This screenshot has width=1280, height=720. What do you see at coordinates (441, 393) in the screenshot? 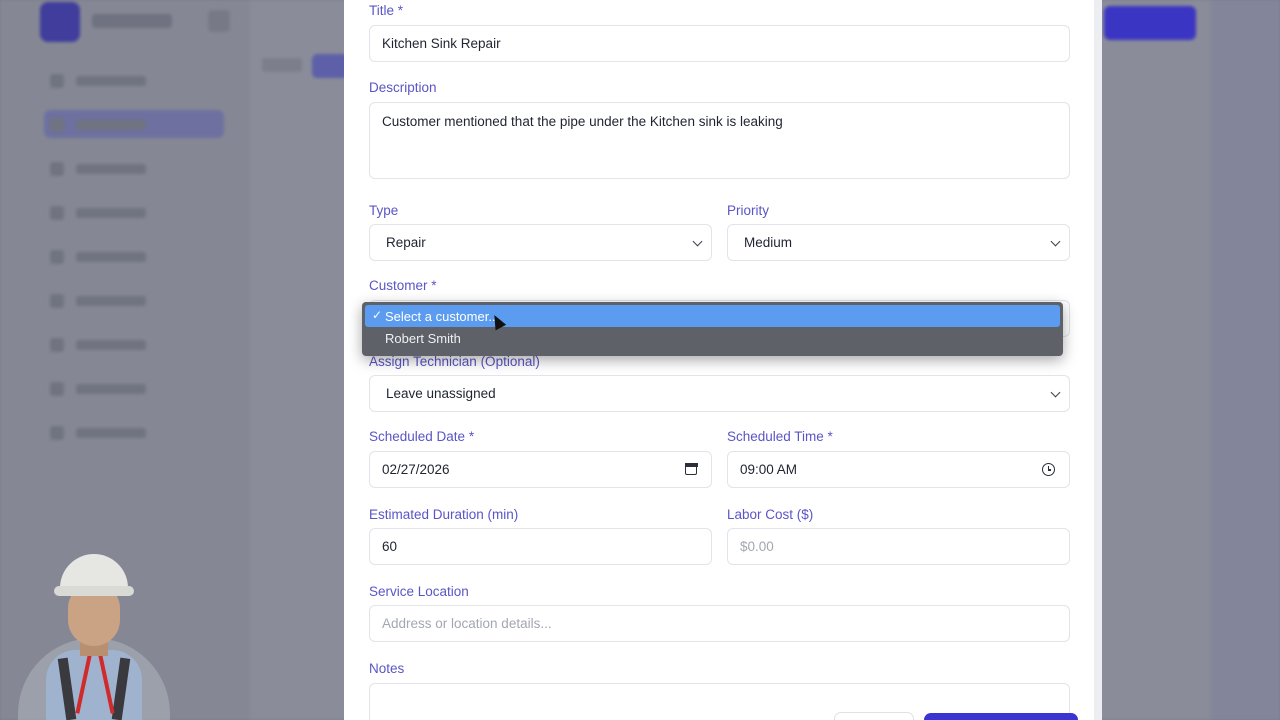
I see `technician-value: Leave unassigned` at bounding box center [441, 393].